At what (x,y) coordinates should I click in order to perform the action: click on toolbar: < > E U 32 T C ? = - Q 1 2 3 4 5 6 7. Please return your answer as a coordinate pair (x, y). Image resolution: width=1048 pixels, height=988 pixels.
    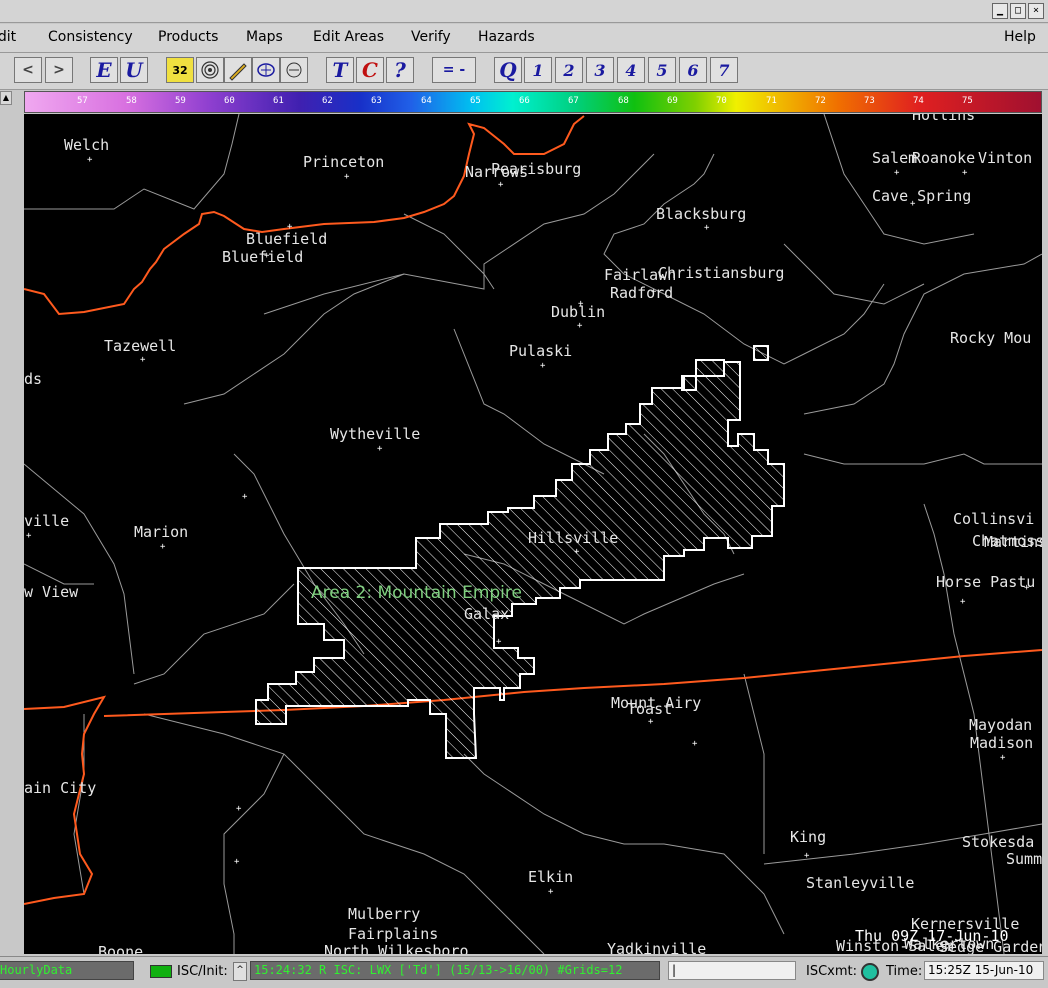
    Looking at the image, I should click on (524, 71).